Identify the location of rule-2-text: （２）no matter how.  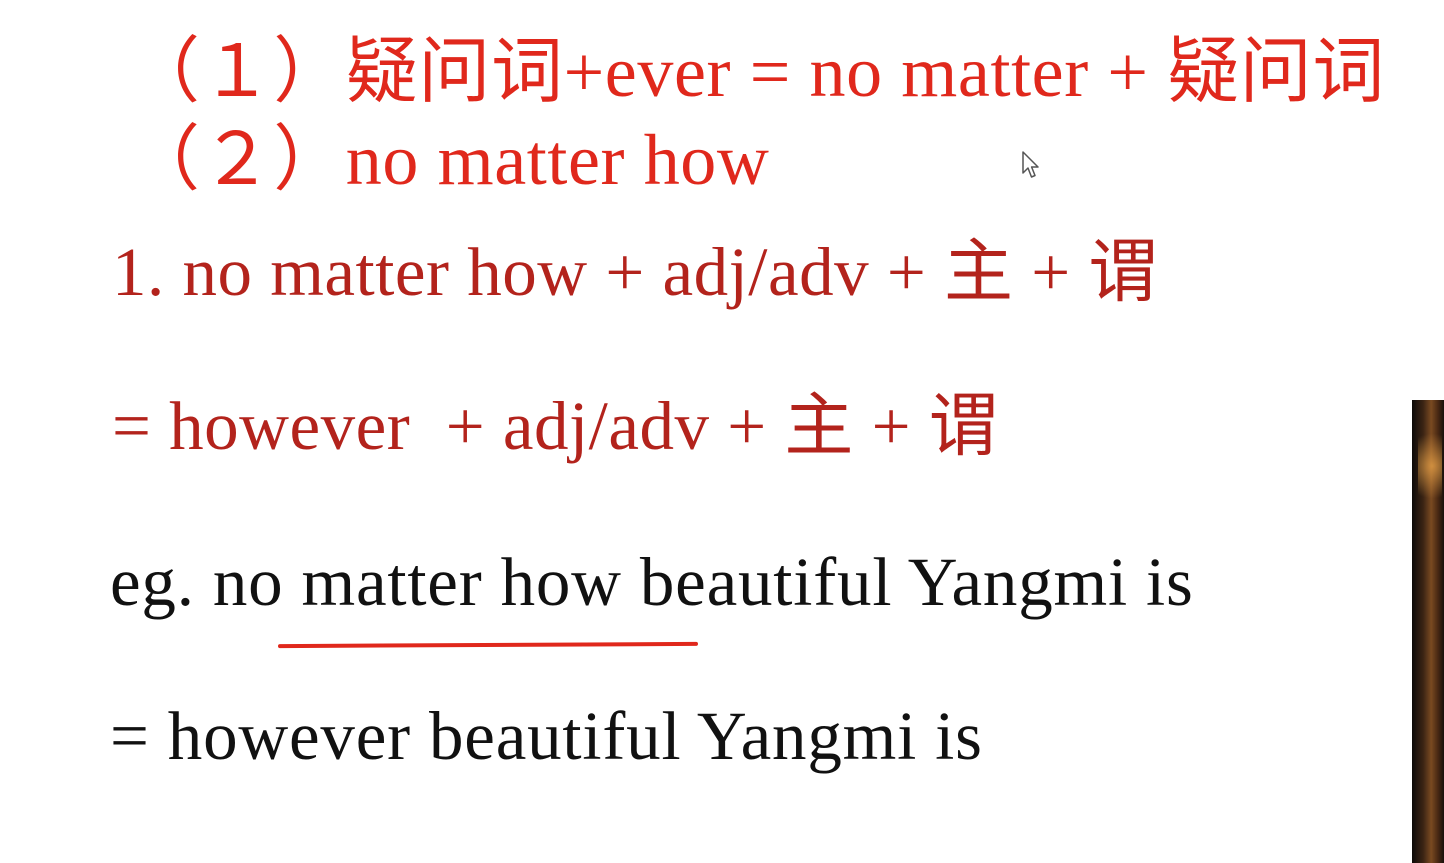
(449, 160).